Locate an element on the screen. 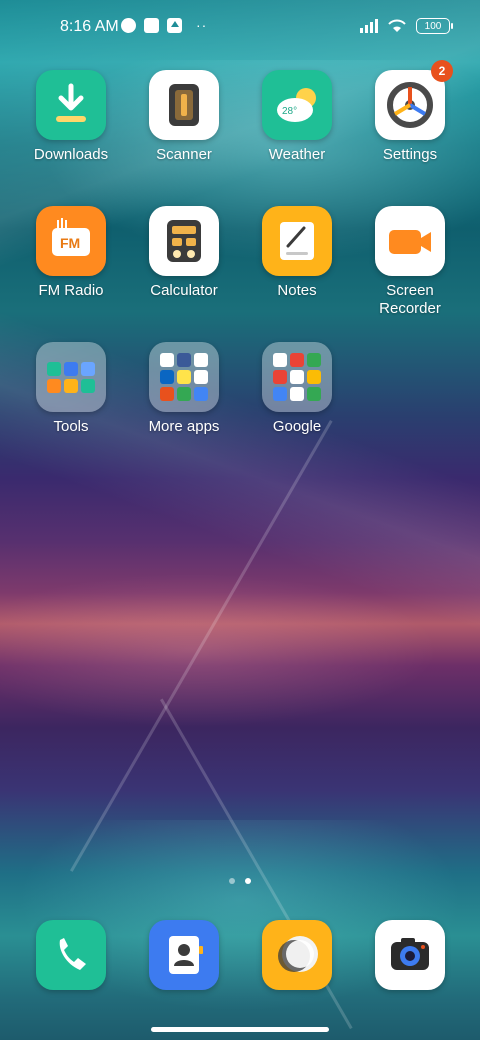 This screenshot has height=1040, width=480. app-label: Screen Recorder is located at coordinates (410, 299).